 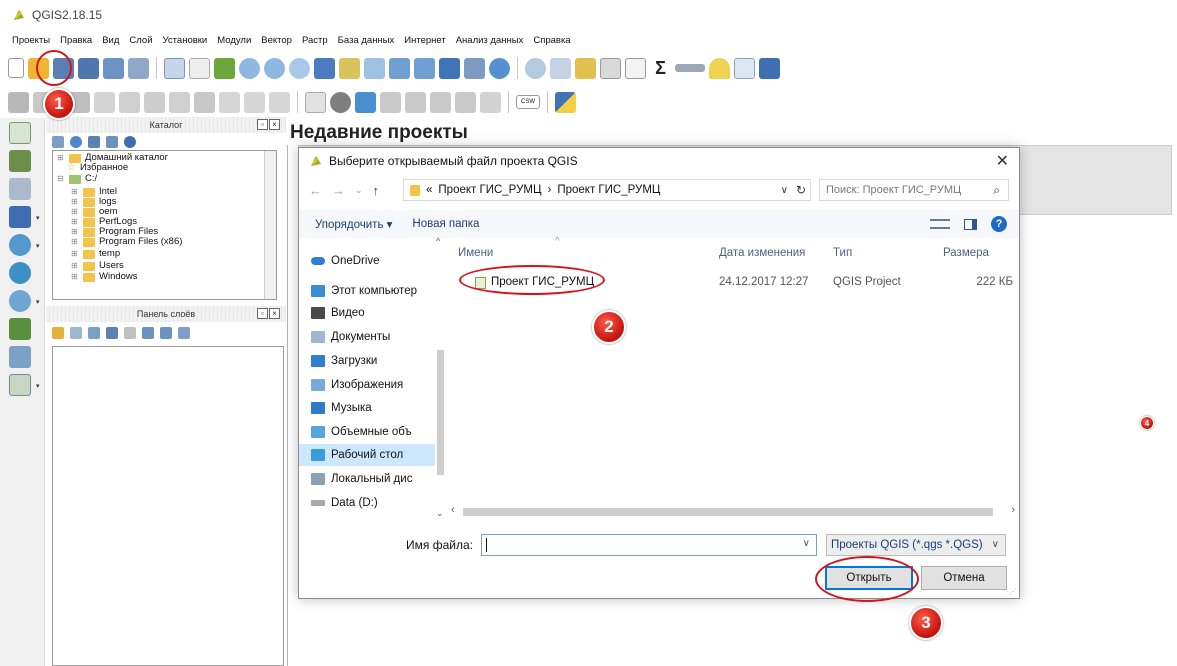 What do you see at coordinates (970, 224) in the screenshot?
I see `preview-pane-icon` at bounding box center [970, 224].